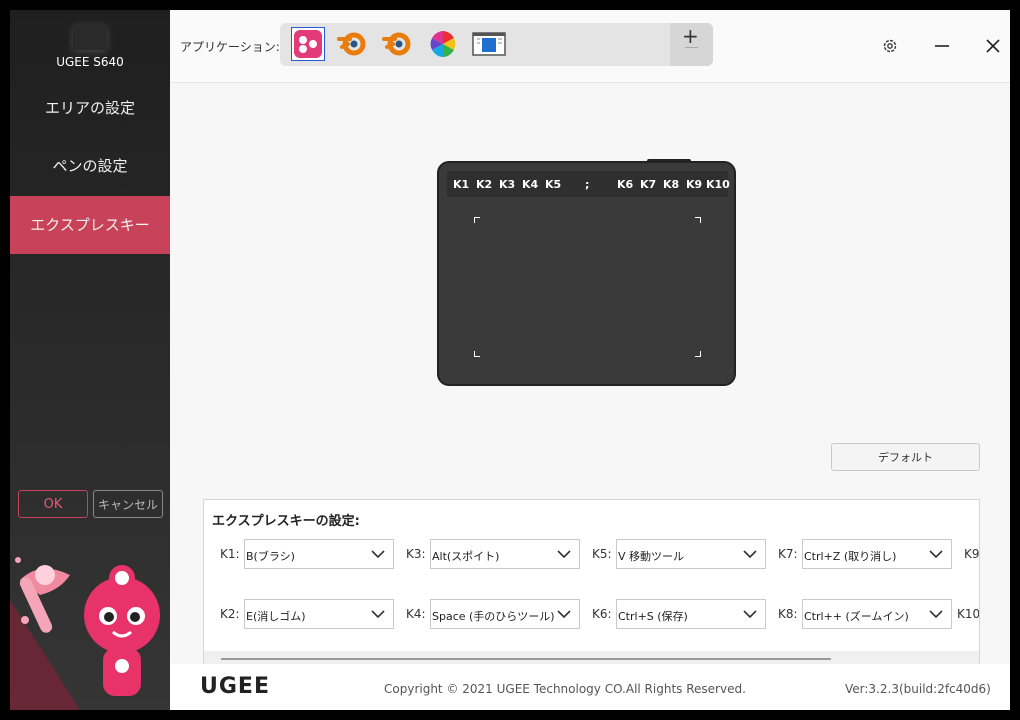 This screenshot has width=1020, height=720. Describe the element at coordinates (691, 47) in the screenshot. I see `remove-application-icon` at that location.